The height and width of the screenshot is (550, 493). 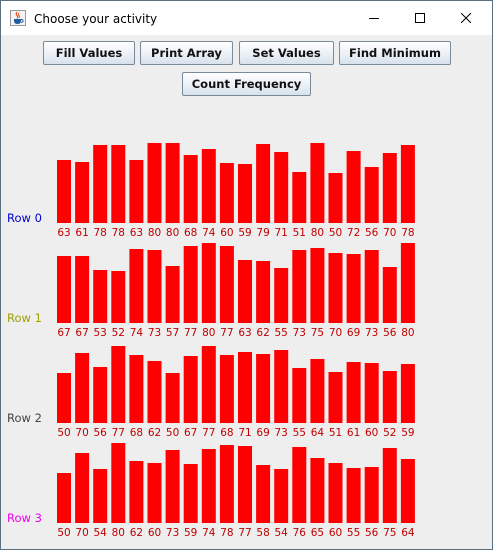 I want to click on minimize-button, so click(x=374, y=18).